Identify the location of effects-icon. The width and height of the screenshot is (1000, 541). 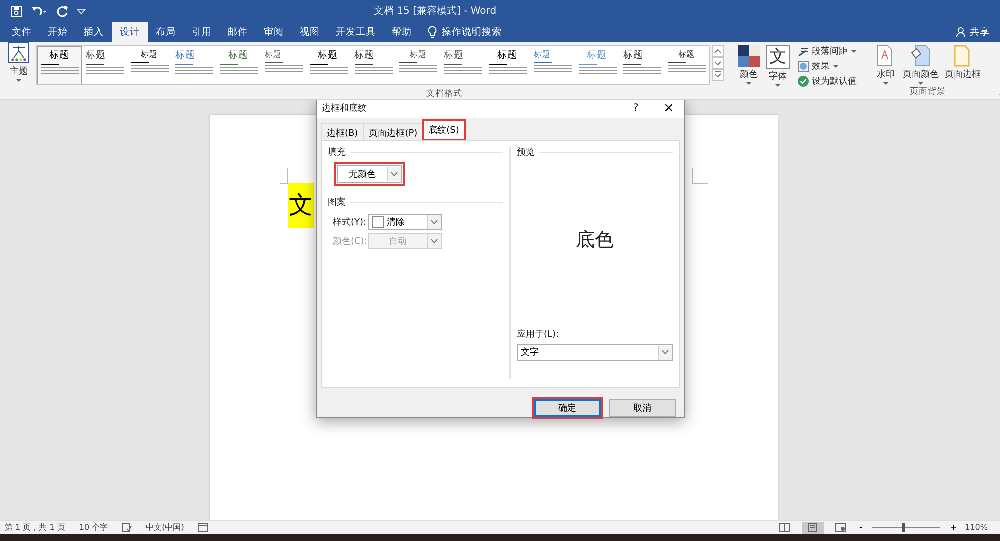
(803, 66).